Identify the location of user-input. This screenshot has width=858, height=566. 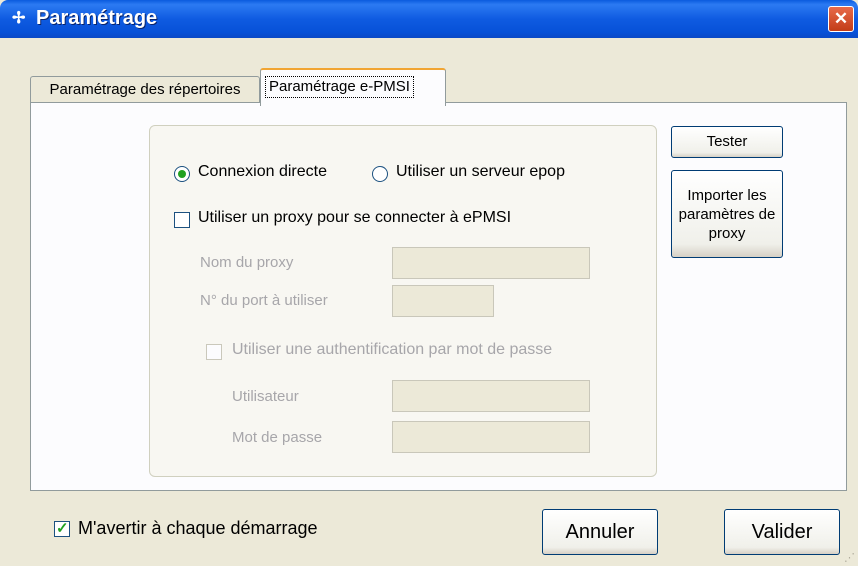
(491, 396).